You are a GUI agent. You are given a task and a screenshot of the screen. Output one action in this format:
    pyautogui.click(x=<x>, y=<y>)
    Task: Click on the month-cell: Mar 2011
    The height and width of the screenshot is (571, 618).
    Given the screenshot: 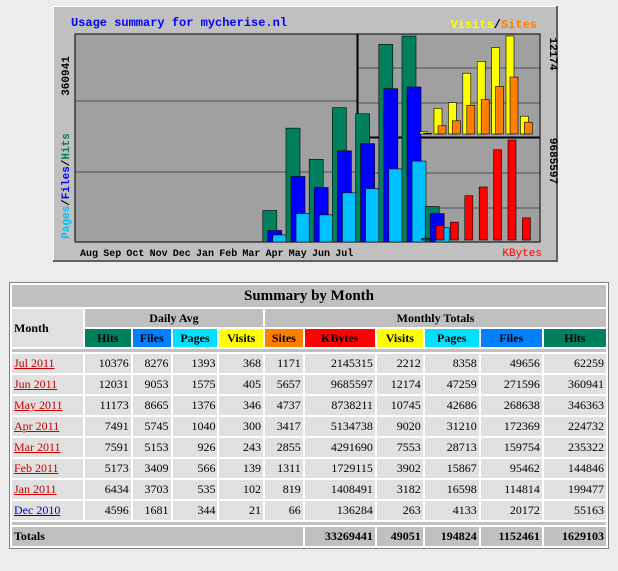 What is the action you would take?
    pyautogui.click(x=47, y=447)
    